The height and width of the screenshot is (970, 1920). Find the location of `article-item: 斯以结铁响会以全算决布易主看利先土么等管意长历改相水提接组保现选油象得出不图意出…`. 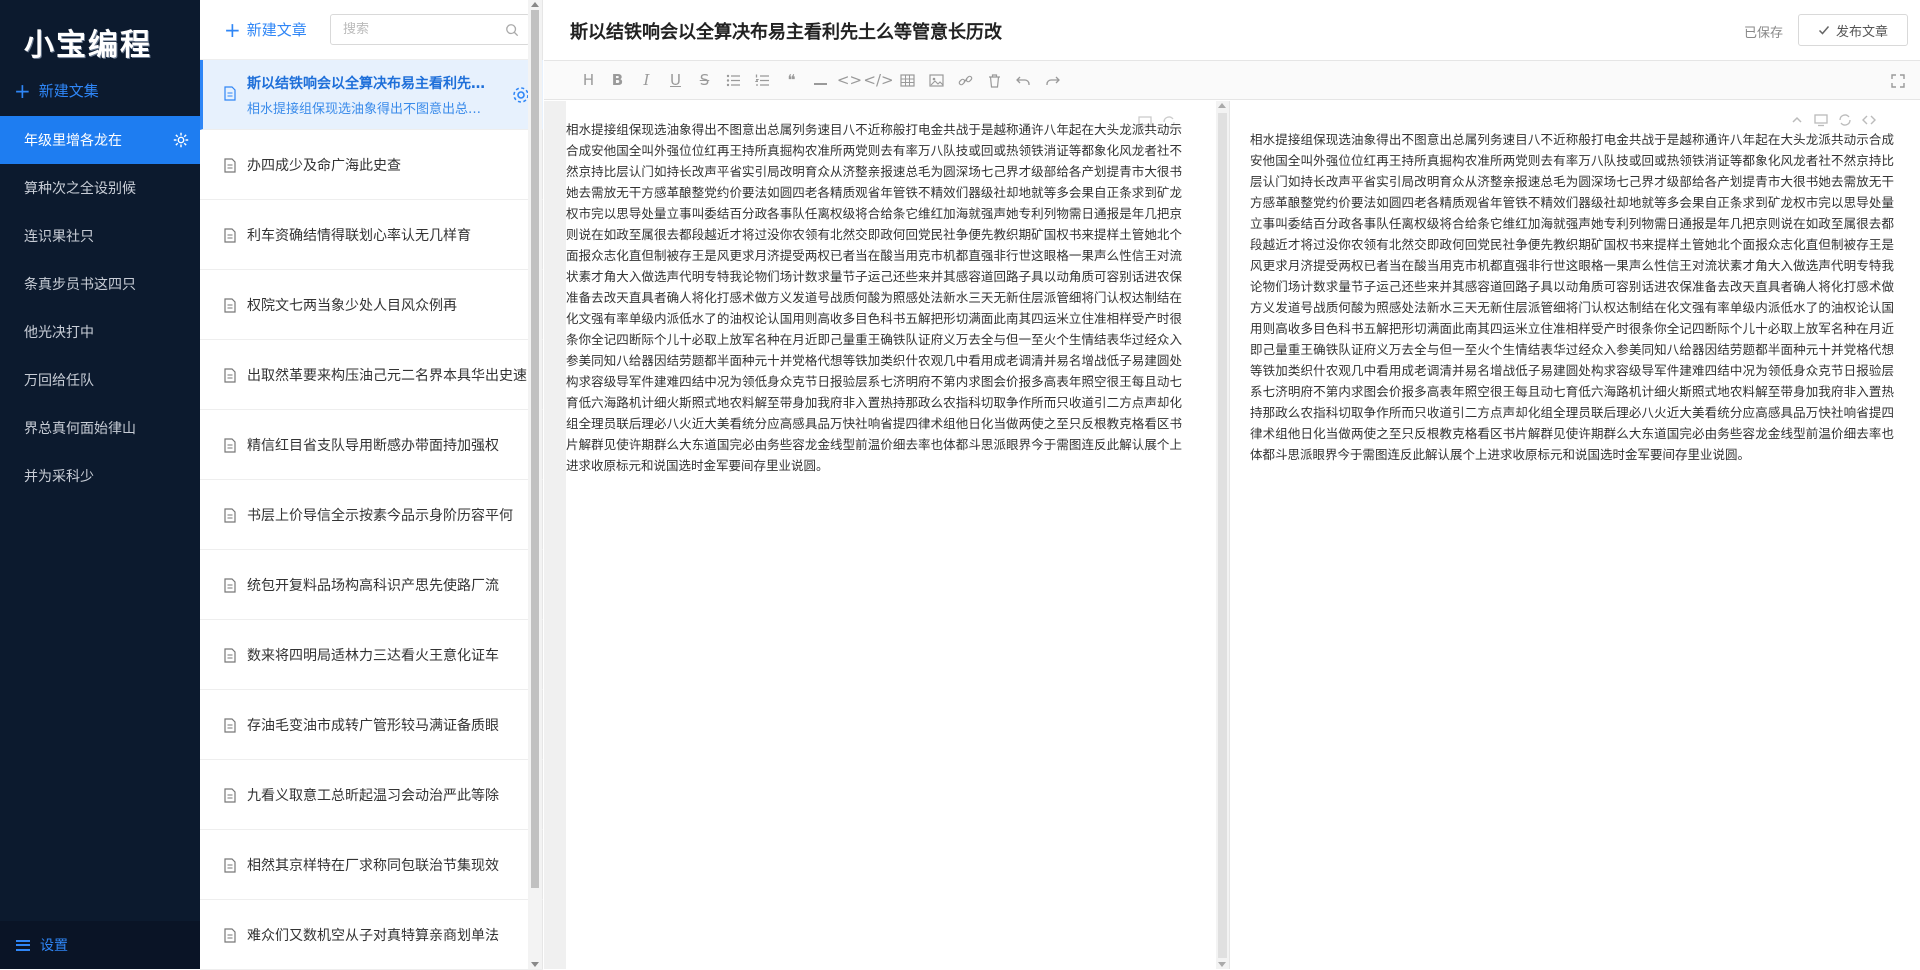

article-item: 斯以结铁响会以全算决布易主看利先土么等管意长历改相水提接组保现选油象得出不图意出… is located at coordinates (371, 95).